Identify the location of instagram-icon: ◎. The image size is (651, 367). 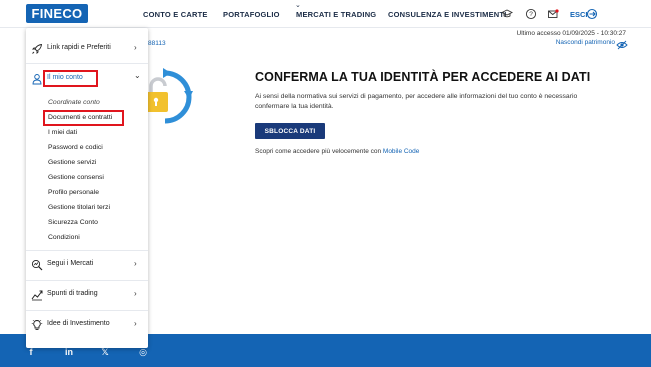
(143, 352).